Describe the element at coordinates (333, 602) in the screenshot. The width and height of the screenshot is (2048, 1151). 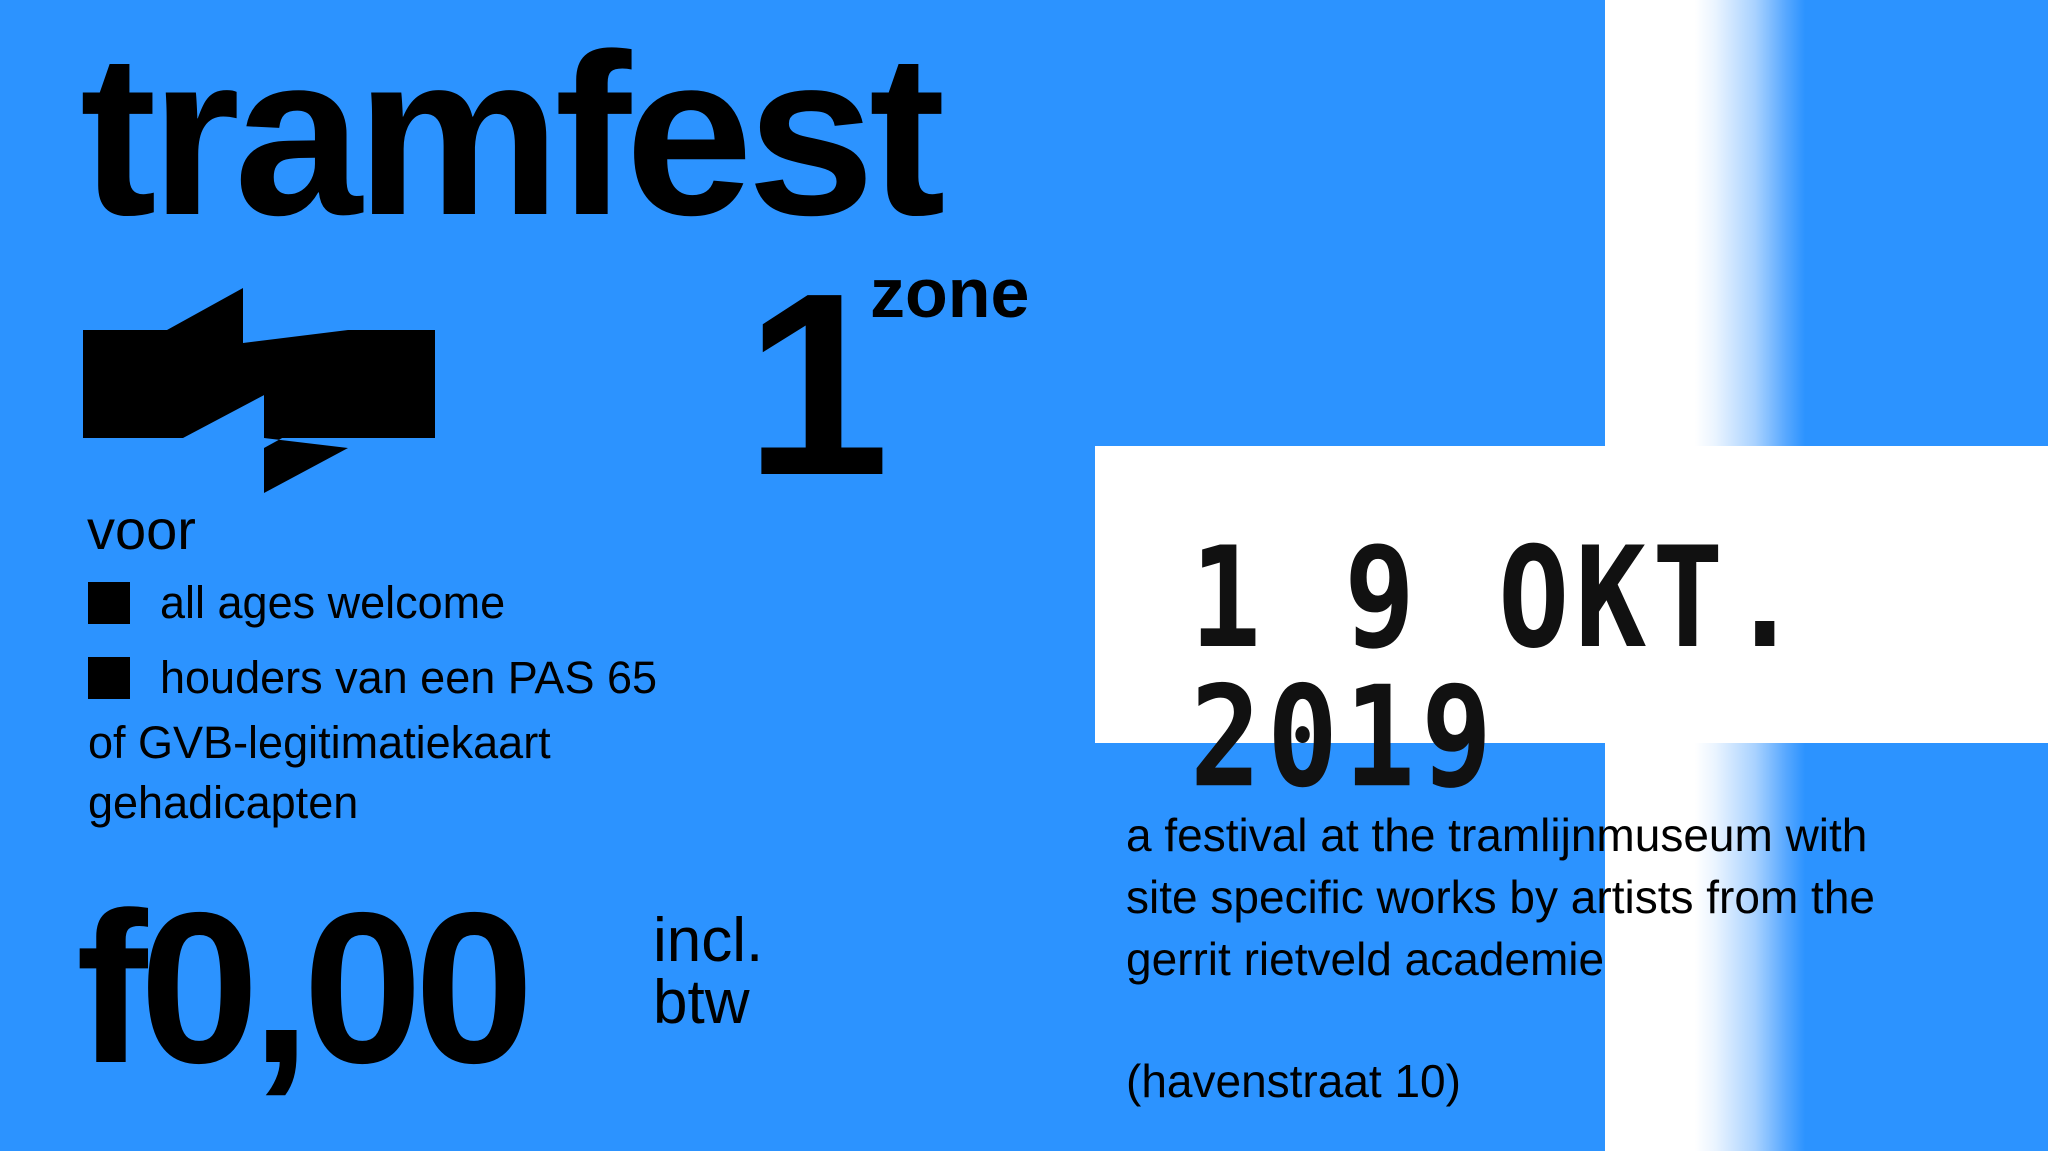
I see `bullet-text: all ages welcome` at that location.